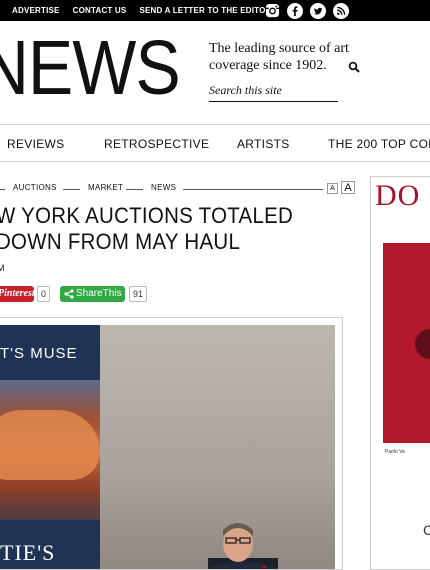 The height and width of the screenshot is (570, 430). Describe the element at coordinates (273, 91) in the screenshot. I see `search-input` at that location.